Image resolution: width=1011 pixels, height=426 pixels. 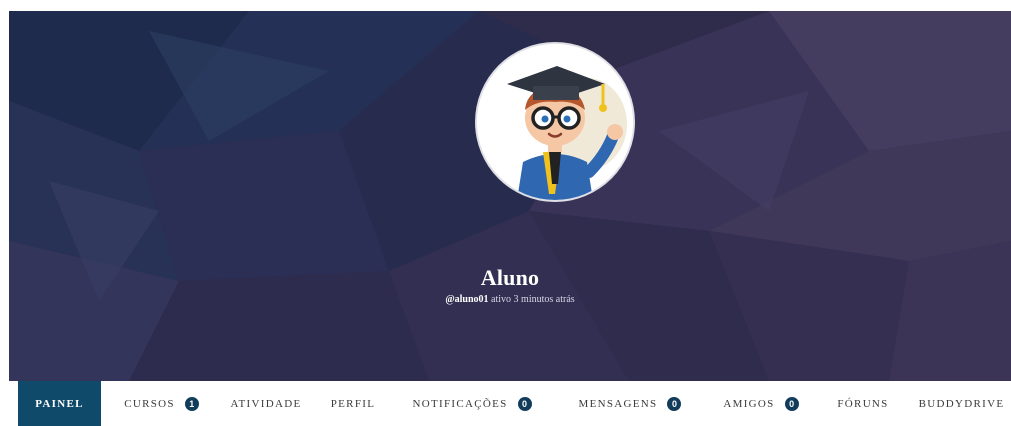 I want to click on profile-meta: @aluno01 ativo 3 minutos atrás, so click(x=510, y=299).